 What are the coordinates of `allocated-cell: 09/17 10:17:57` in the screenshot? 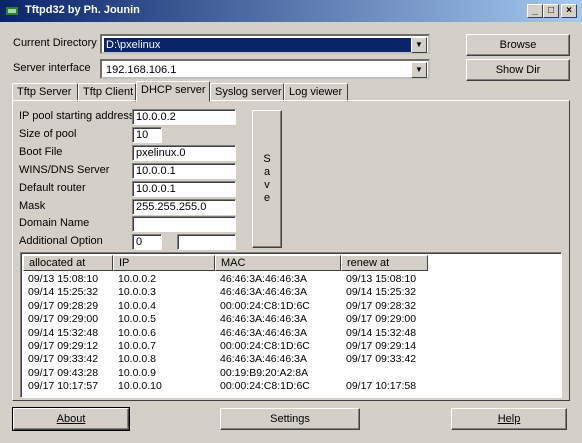 It's located at (63, 386).